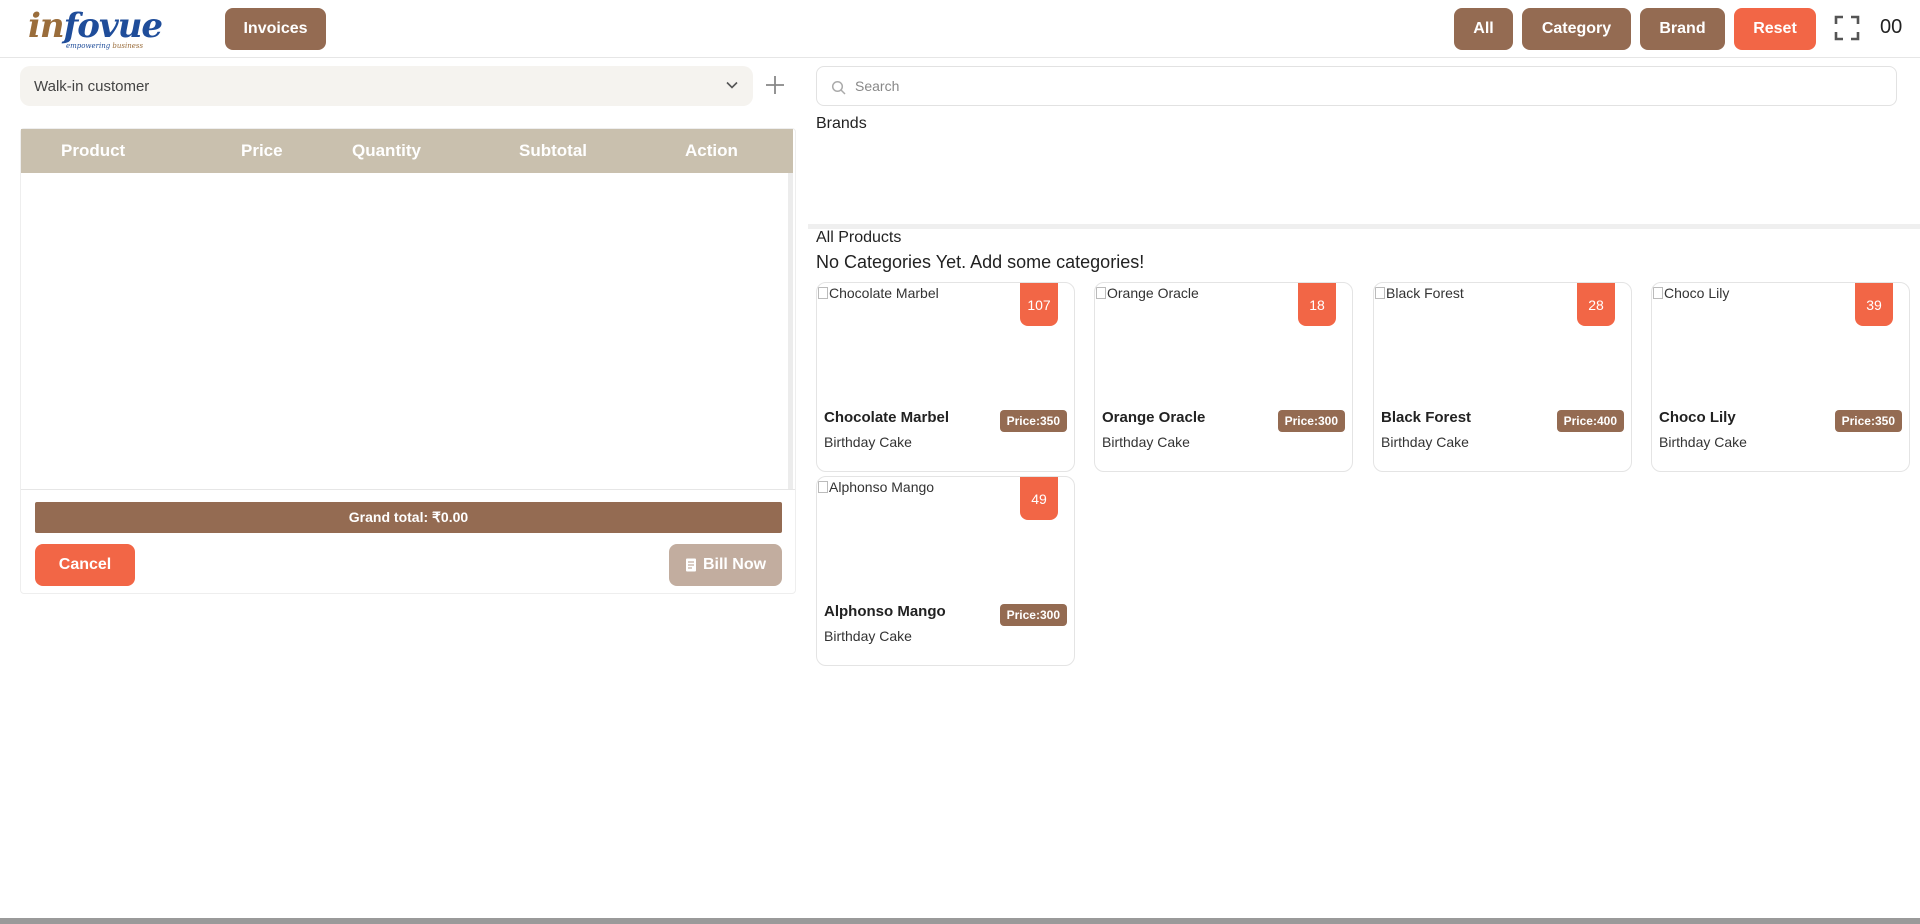 The height and width of the screenshot is (924, 1920). Describe the element at coordinates (46, 26) in the screenshot. I see `logo-word-part1: in` at that location.